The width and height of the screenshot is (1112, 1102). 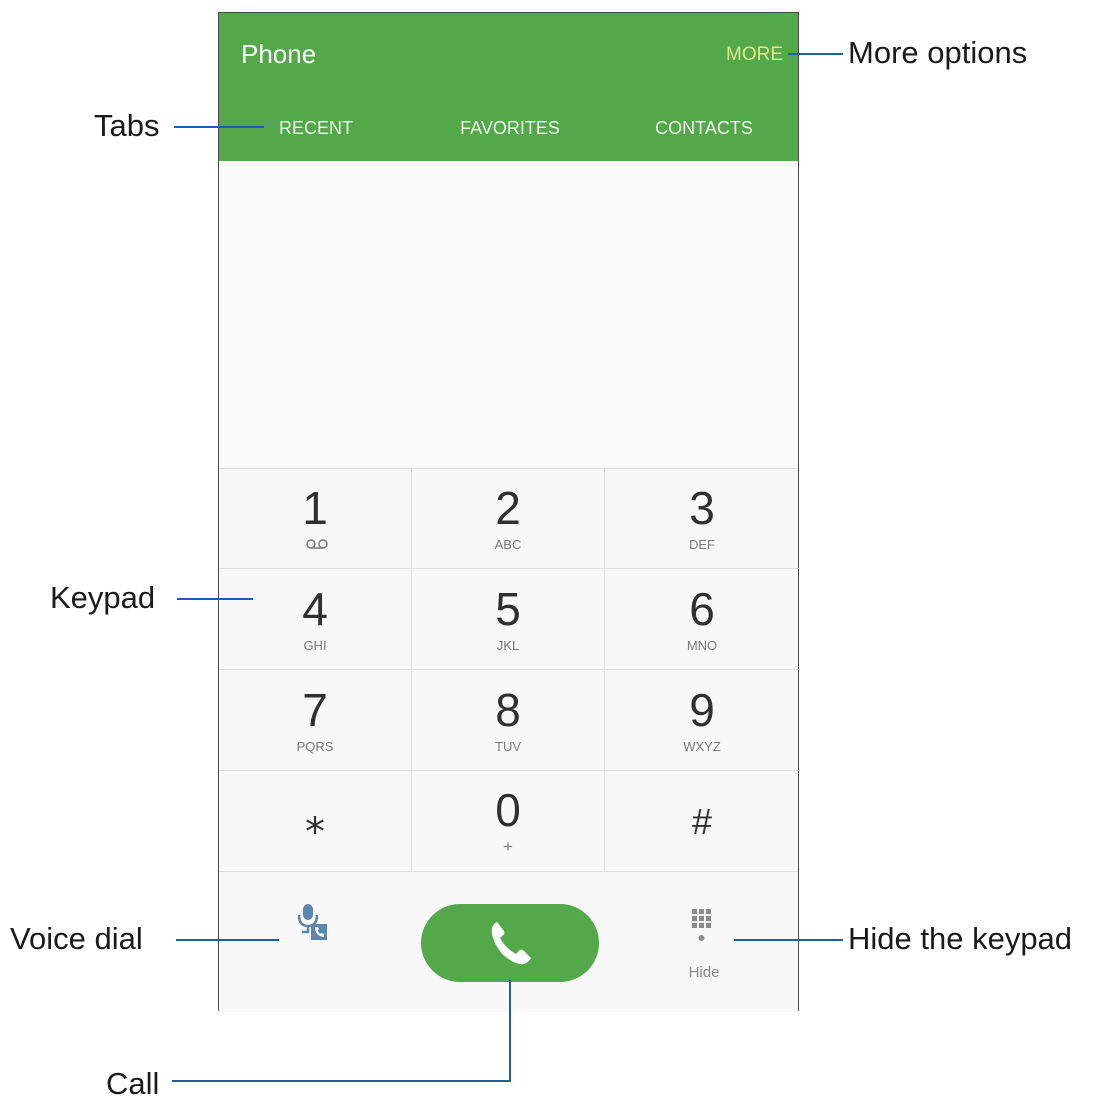 I want to click on number-display, so click(x=508, y=314).